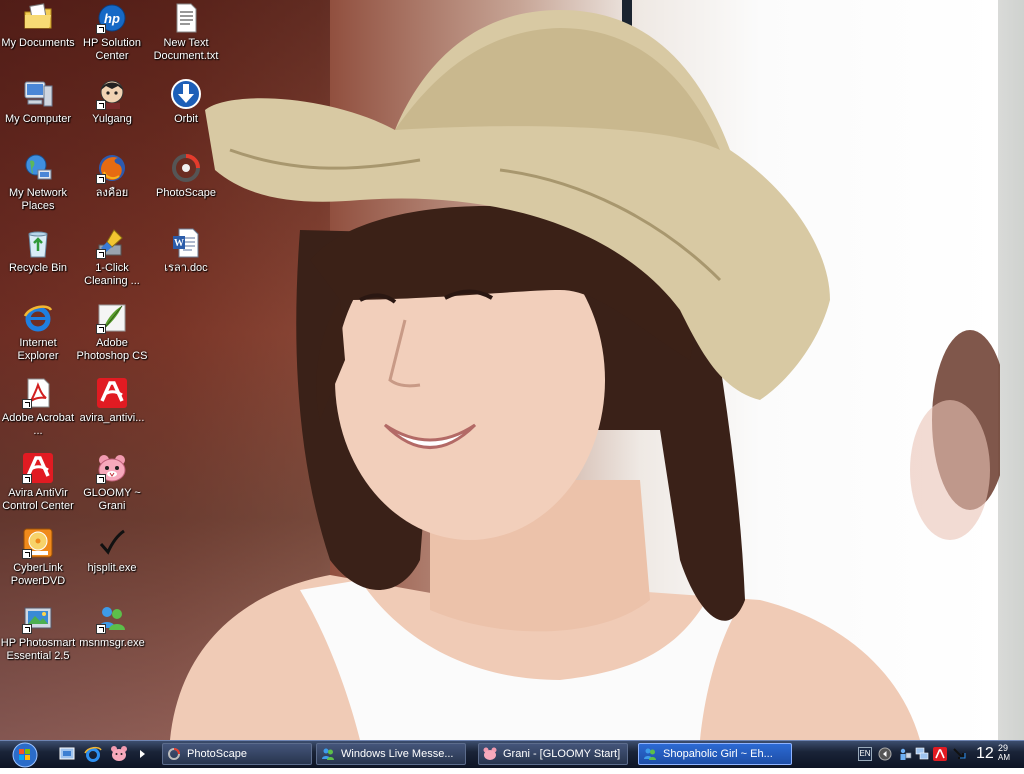 The image size is (1024, 774). I want to click on quick-launch-gloomy, so click(119, 754).